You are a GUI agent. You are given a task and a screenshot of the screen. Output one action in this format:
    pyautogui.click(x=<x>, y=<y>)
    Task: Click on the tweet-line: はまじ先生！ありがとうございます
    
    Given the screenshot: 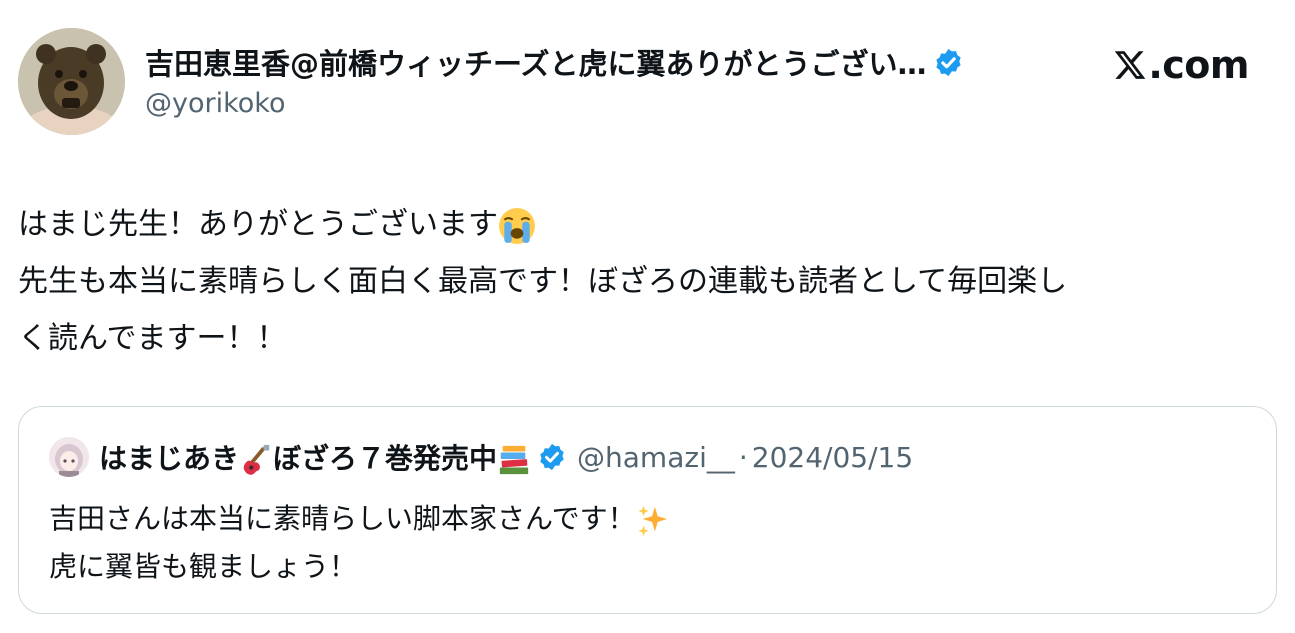 What is the action you would take?
    pyautogui.click(x=647, y=224)
    